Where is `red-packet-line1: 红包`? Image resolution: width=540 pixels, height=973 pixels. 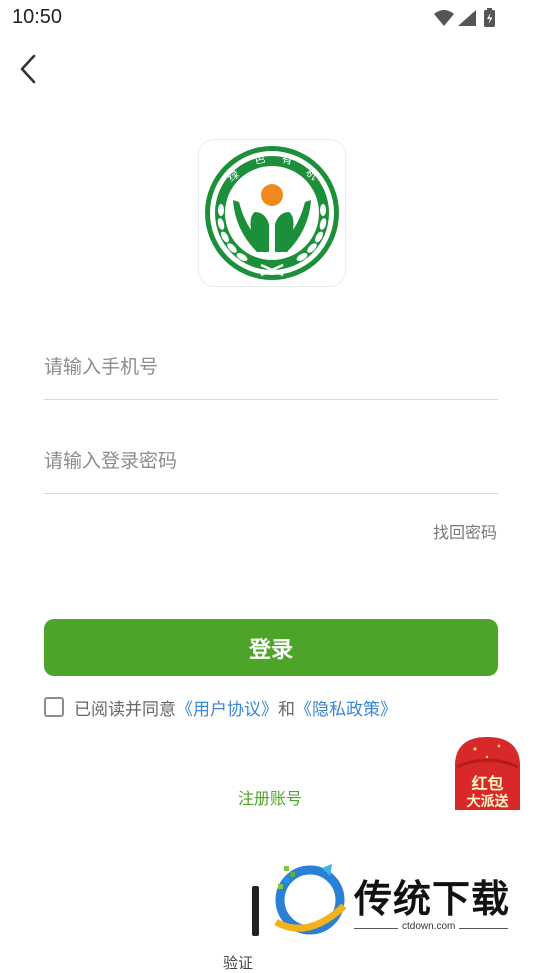 red-packet-line1: 红包 is located at coordinates (487, 783).